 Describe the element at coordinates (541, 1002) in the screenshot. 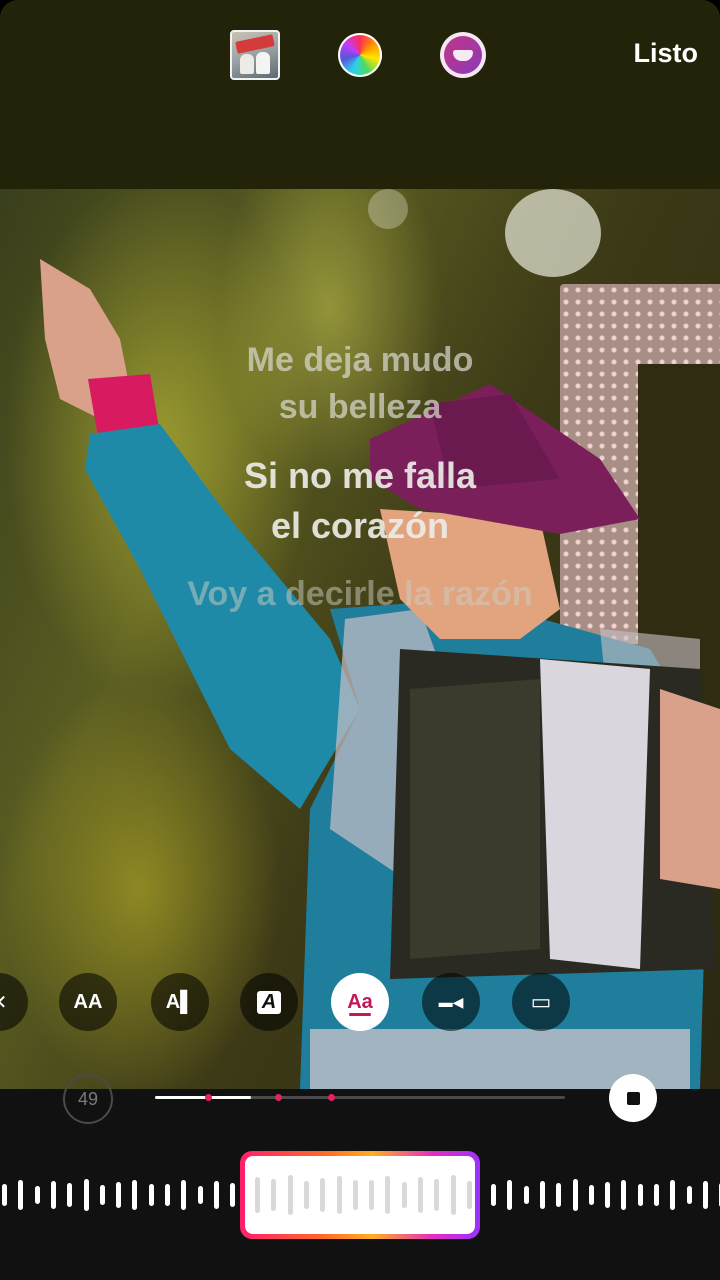

I see `style-card-button: ▭` at that location.